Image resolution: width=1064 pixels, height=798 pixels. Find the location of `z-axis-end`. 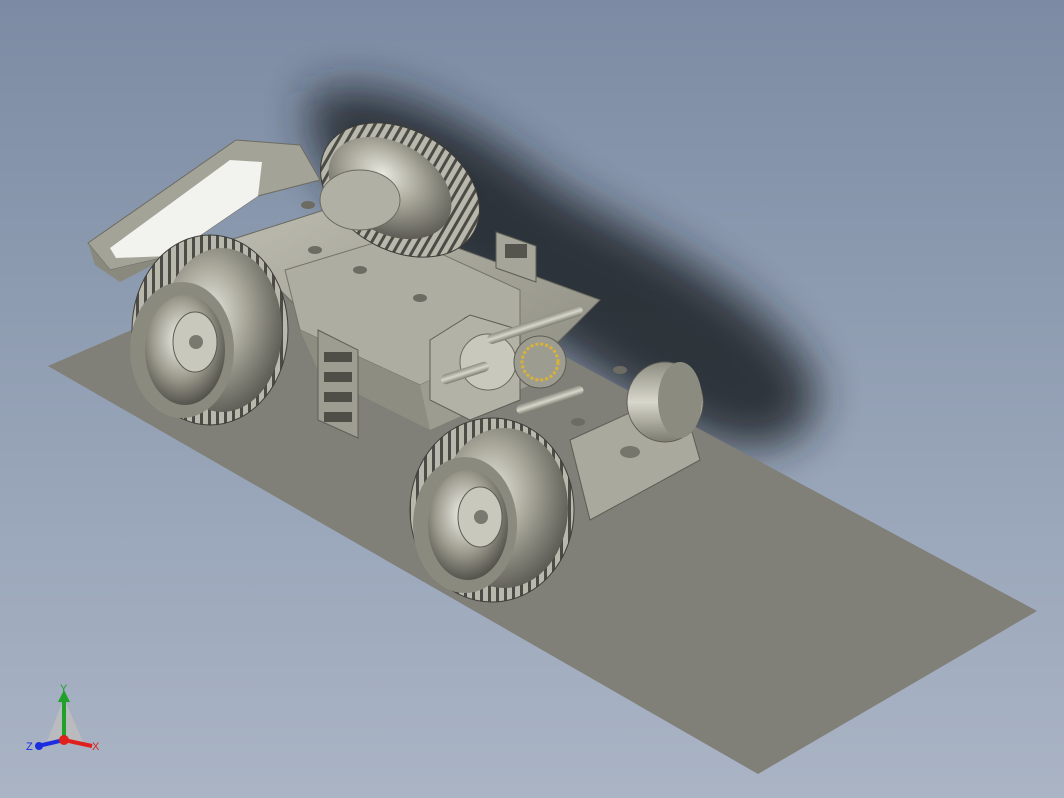

z-axis-end is located at coordinates (39, 746).